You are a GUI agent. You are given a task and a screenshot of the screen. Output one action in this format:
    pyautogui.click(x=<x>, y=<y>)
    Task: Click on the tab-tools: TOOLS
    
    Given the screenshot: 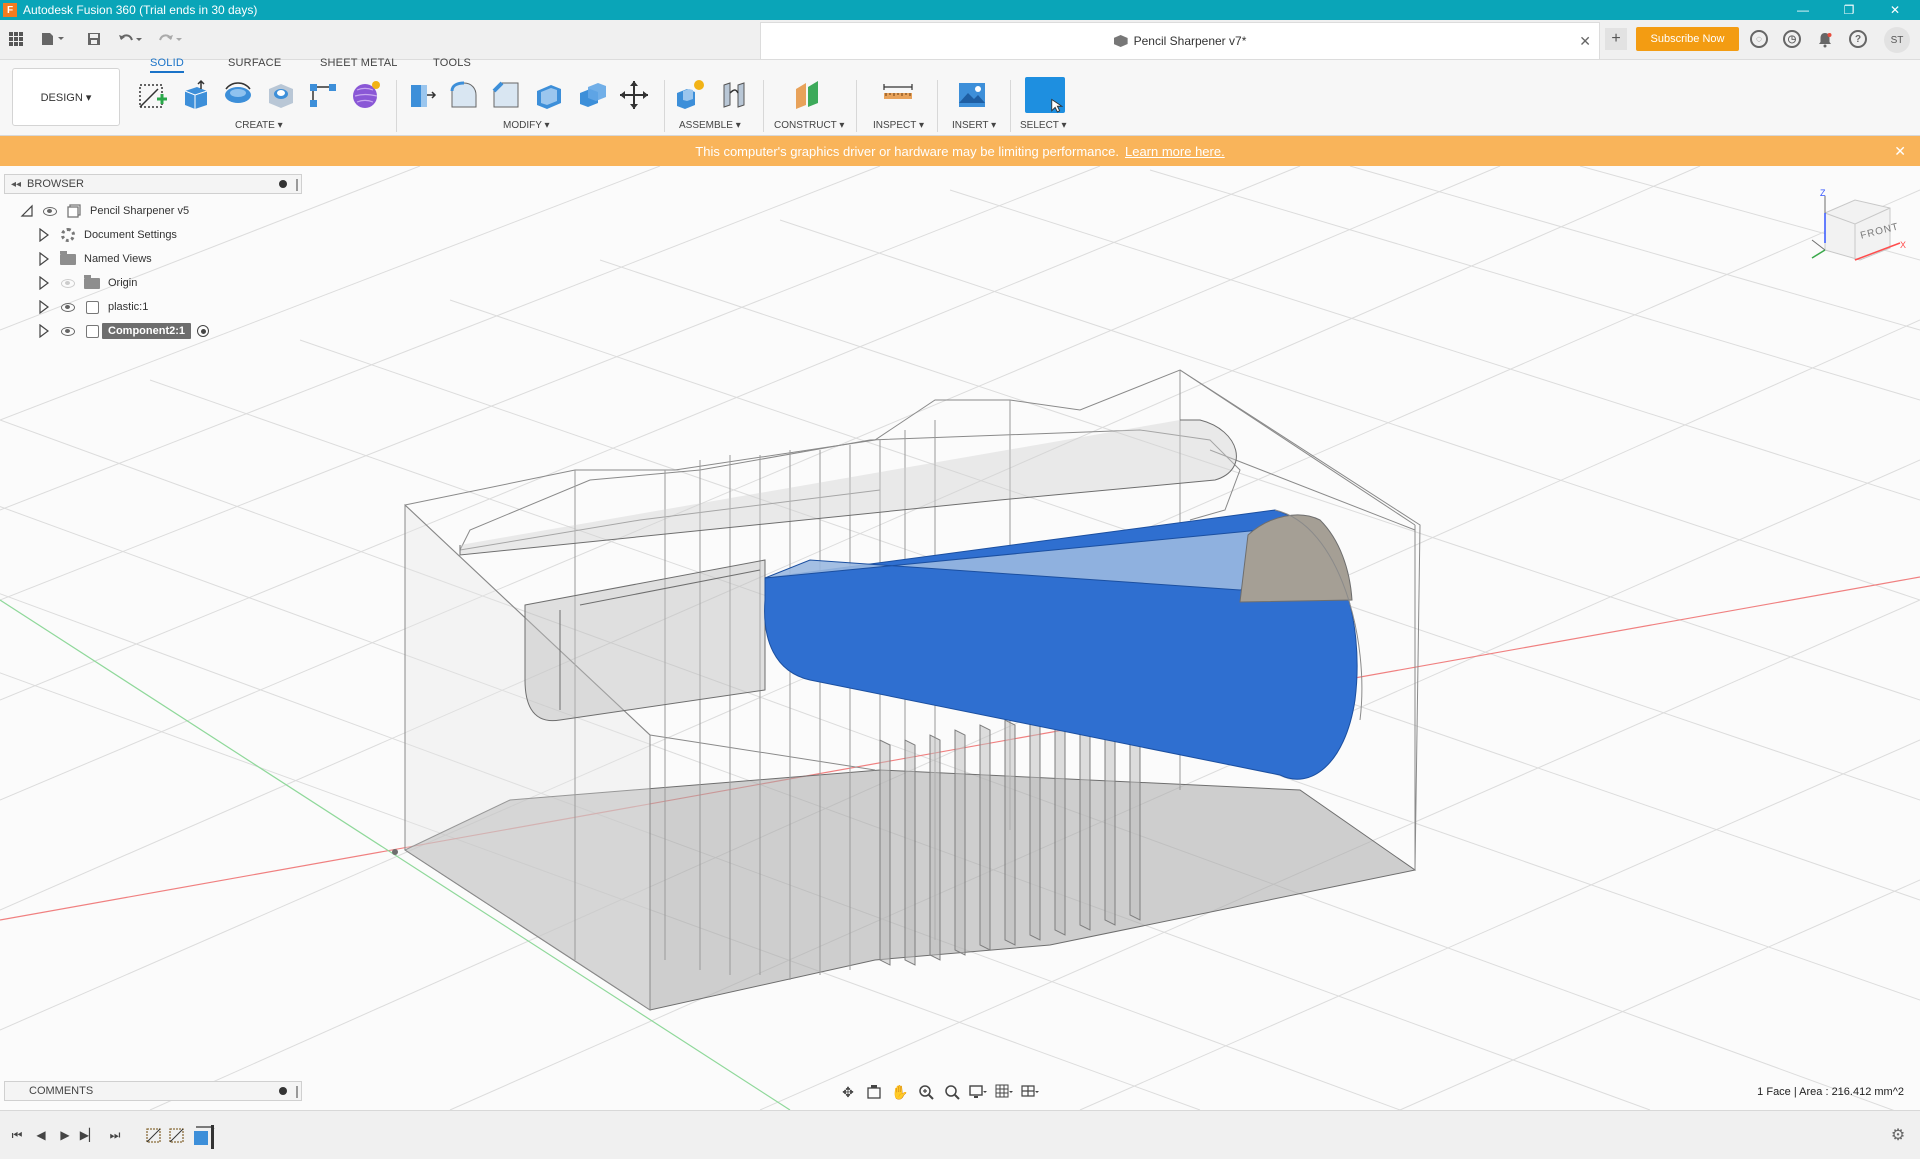 What is the action you would take?
    pyautogui.click(x=452, y=65)
    